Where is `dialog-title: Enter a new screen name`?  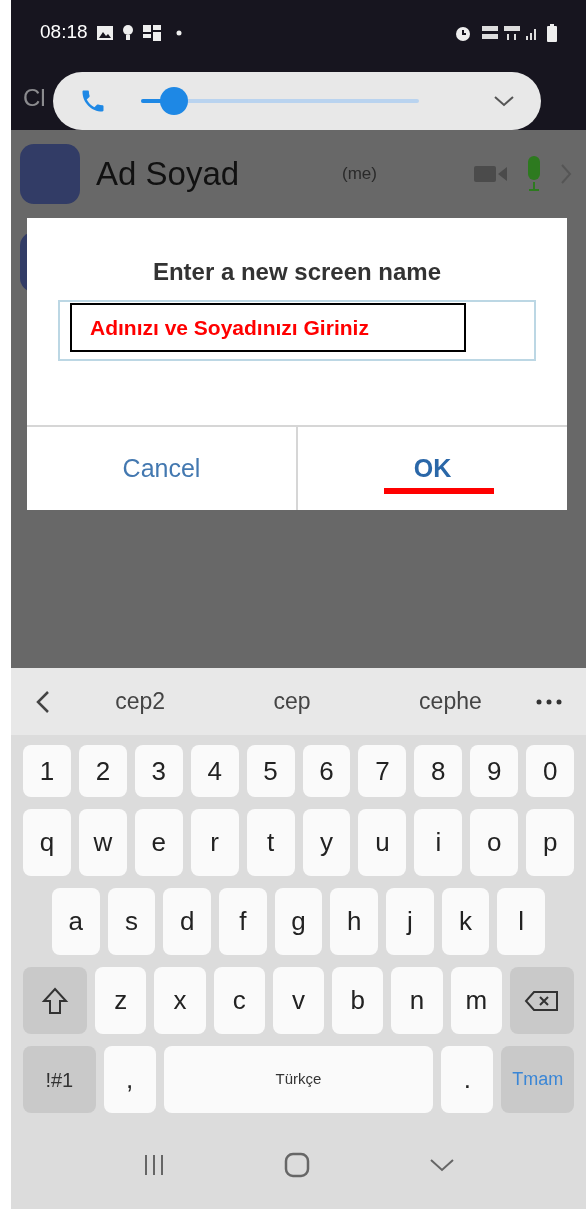 dialog-title: Enter a new screen name is located at coordinates (297, 272).